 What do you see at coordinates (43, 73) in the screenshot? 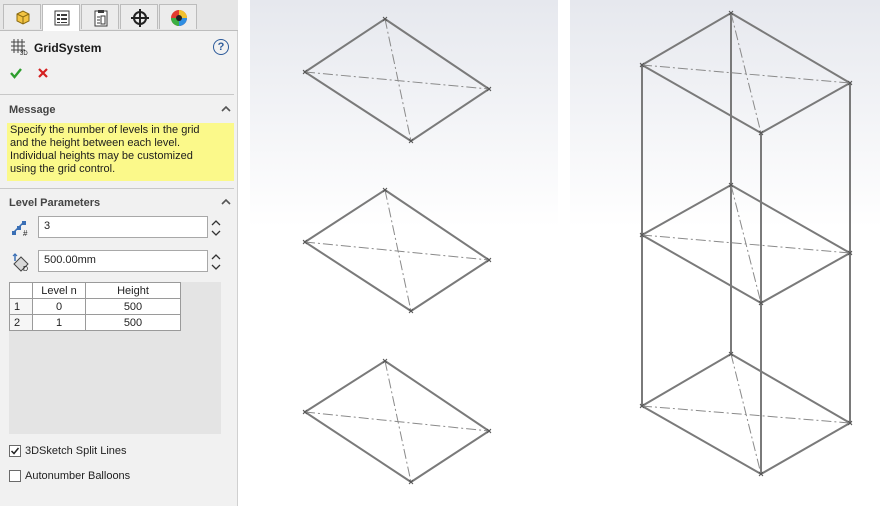
I see `cancel-x-icon` at bounding box center [43, 73].